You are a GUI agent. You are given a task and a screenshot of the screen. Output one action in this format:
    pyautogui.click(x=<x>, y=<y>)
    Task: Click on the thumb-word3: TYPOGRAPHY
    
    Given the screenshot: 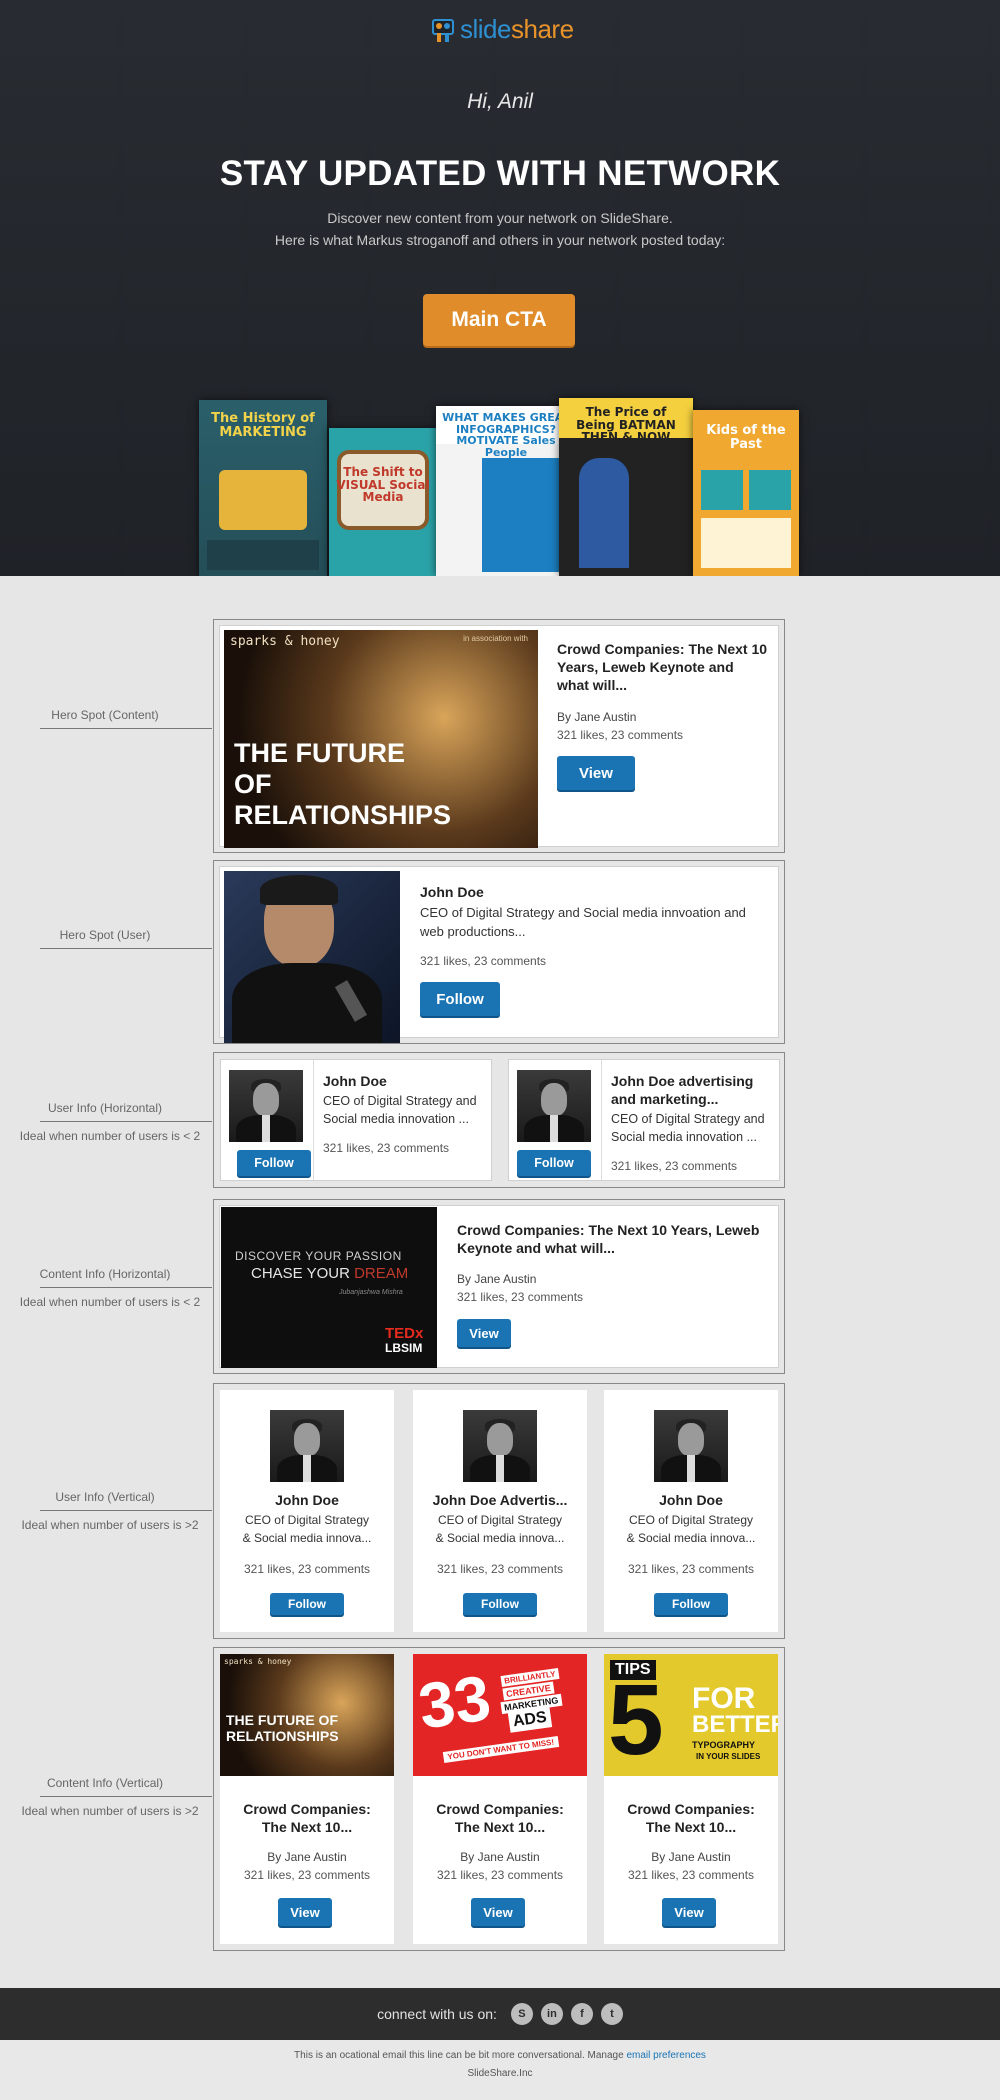 What is the action you would take?
    pyautogui.click(x=724, y=1745)
    